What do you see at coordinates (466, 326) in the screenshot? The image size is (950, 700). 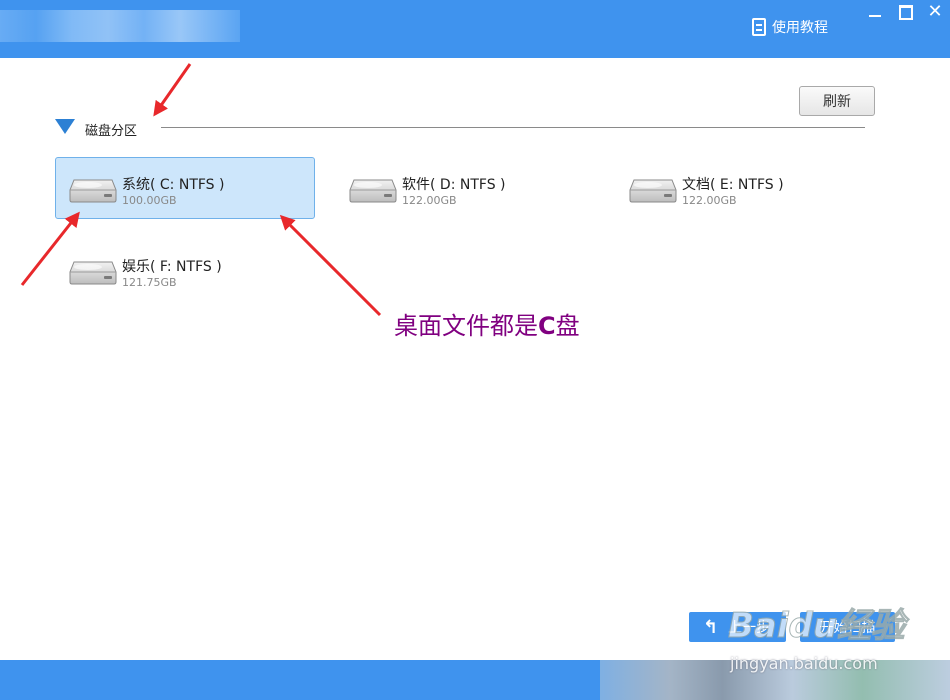 I see `annotation-main: 桌面文件都是` at bounding box center [466, 326].